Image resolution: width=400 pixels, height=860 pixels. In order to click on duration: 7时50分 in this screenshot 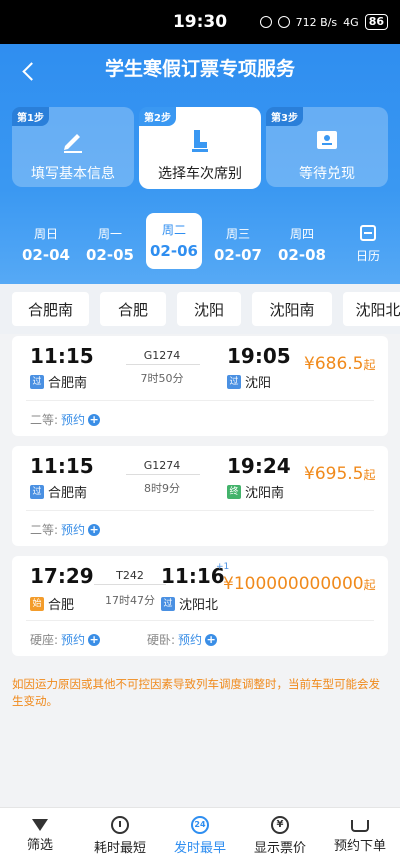, I will do `click(162, 378)`.